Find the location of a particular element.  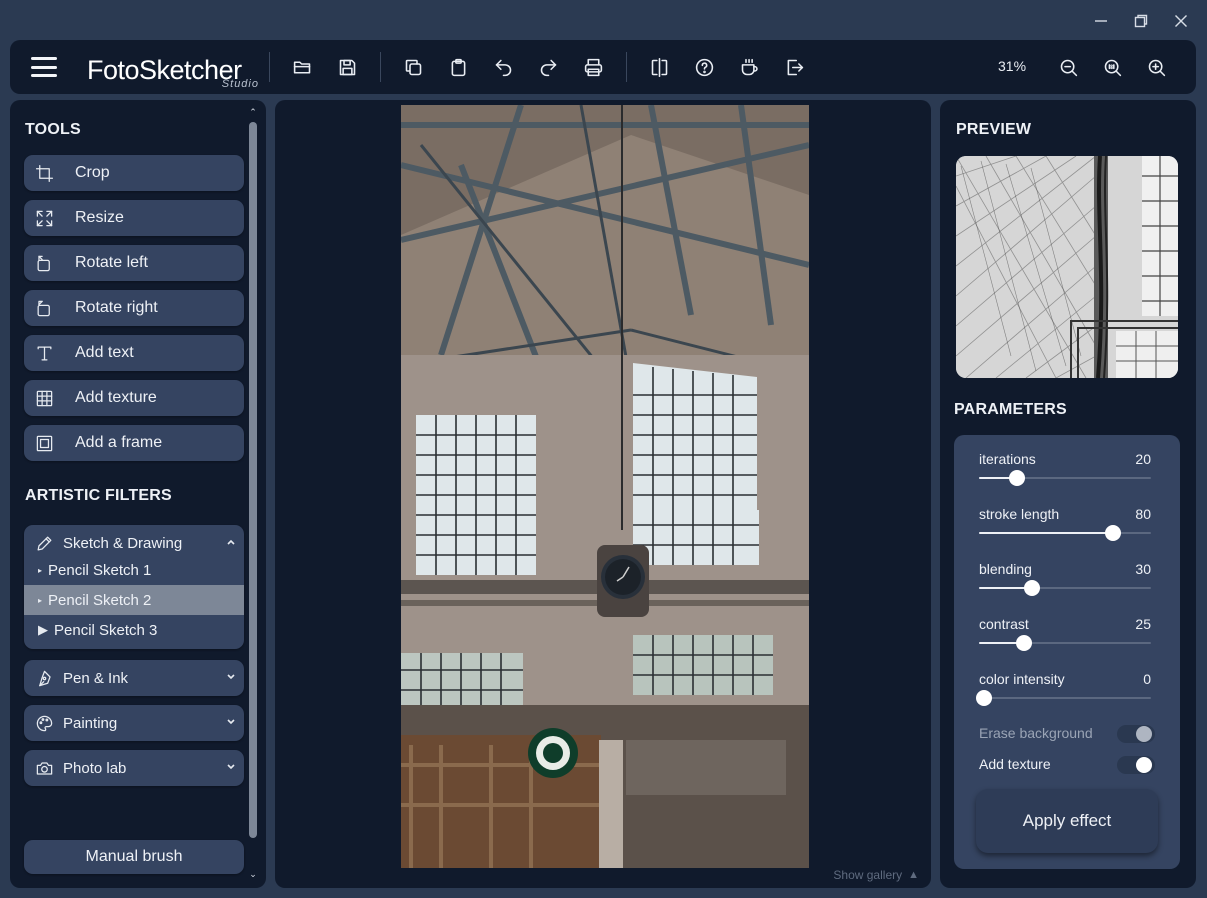

undo-button is located at coordinates (504, 67).